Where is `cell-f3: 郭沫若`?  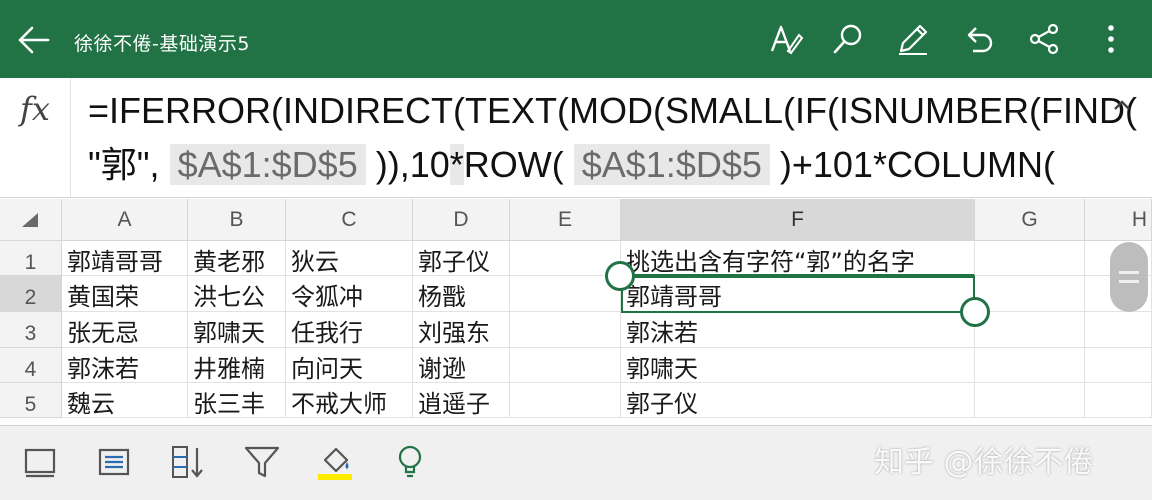 cell-f3: 郭沫若 is located at coordinates (798, 330).